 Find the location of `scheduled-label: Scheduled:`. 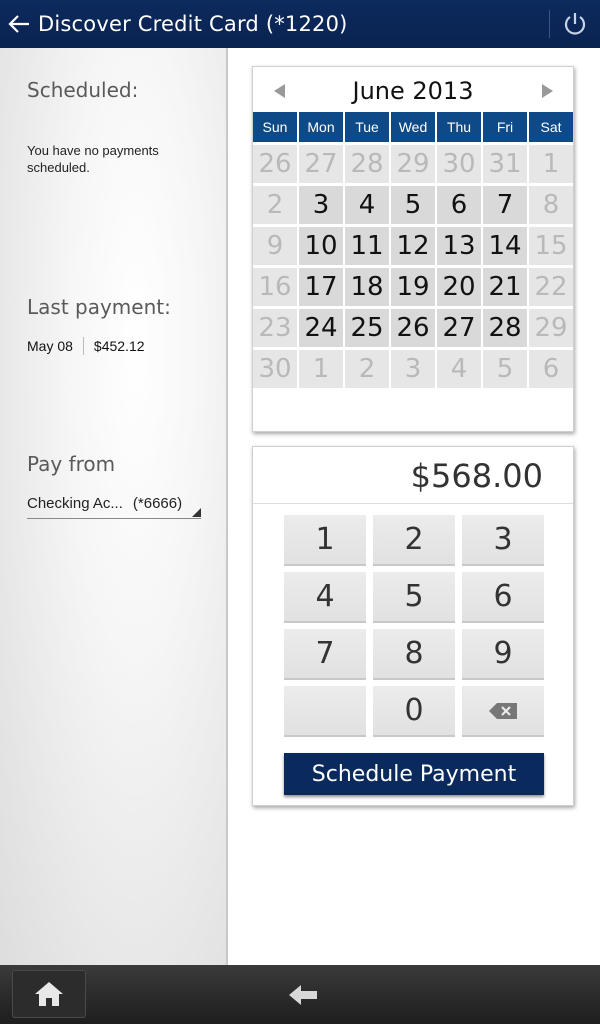

scheduled-label: Scheduled: is located at coordinates (83, 90).